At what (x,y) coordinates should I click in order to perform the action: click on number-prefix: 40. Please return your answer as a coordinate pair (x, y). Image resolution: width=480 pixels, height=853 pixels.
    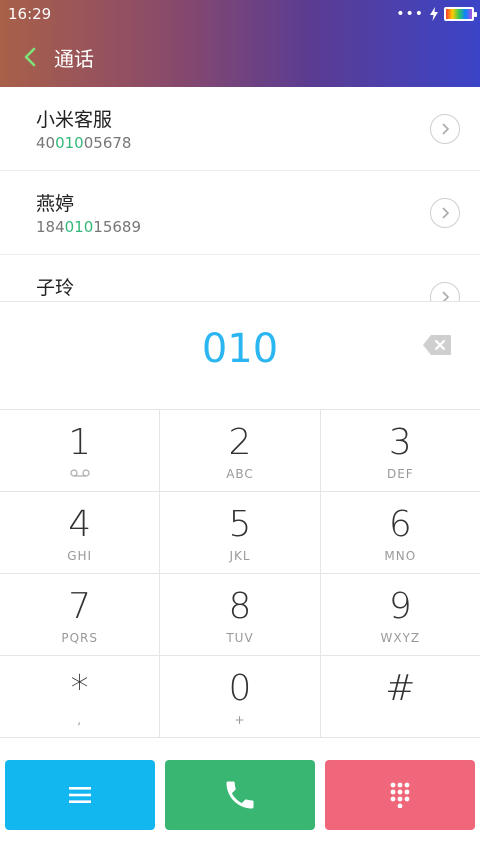
    Looking at the image, I should click on (46, 143).